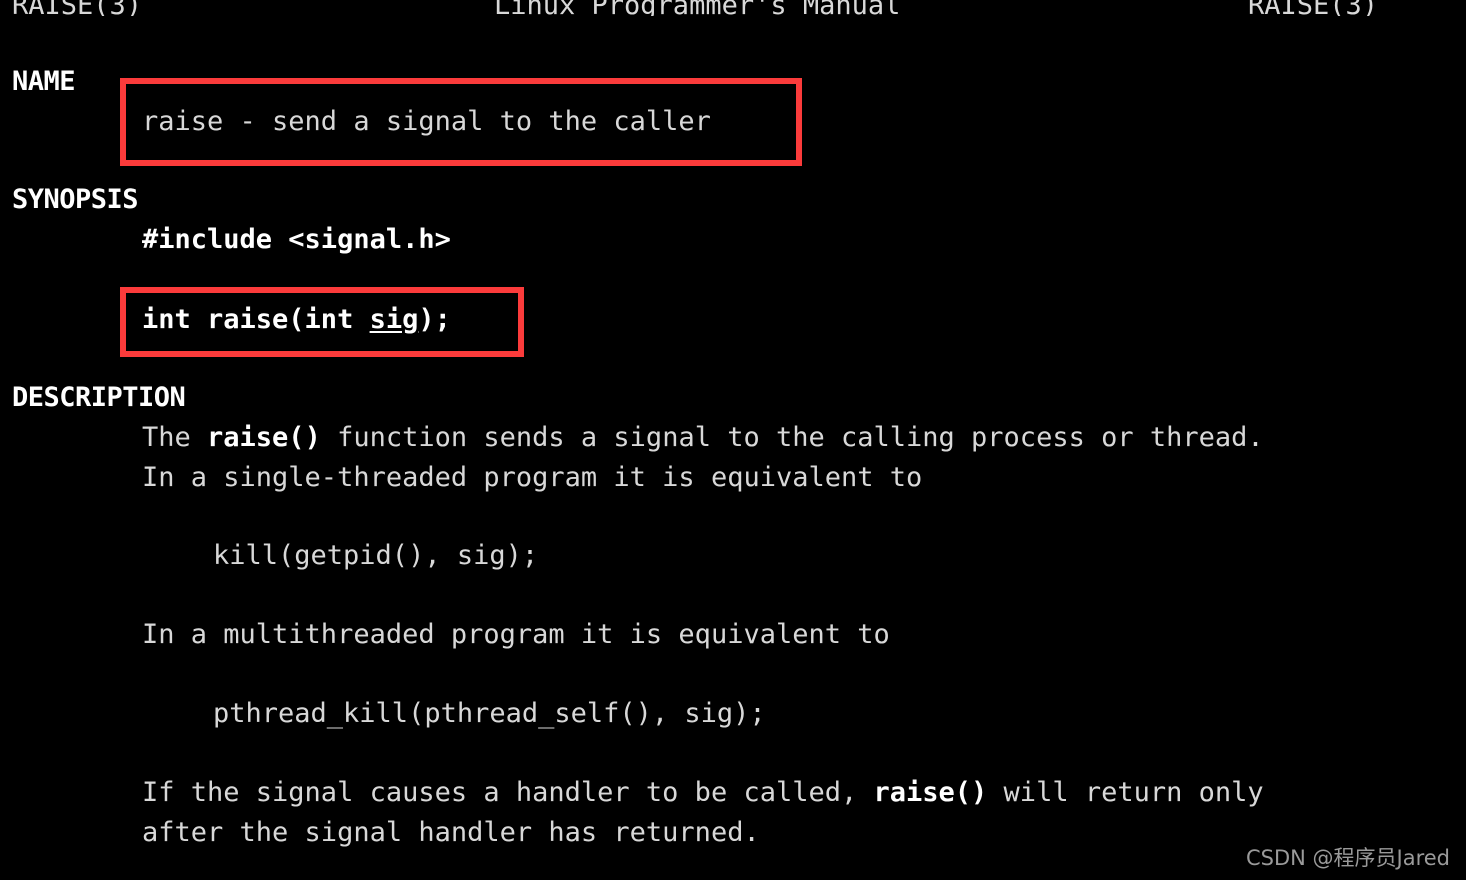 Image resolution: width=1466 pixels, height=880 pixels. Describe the element at coordinates (376, 555) in the screenshot. I see `description-code-kill: kill(getpid(), sig);` at that location.